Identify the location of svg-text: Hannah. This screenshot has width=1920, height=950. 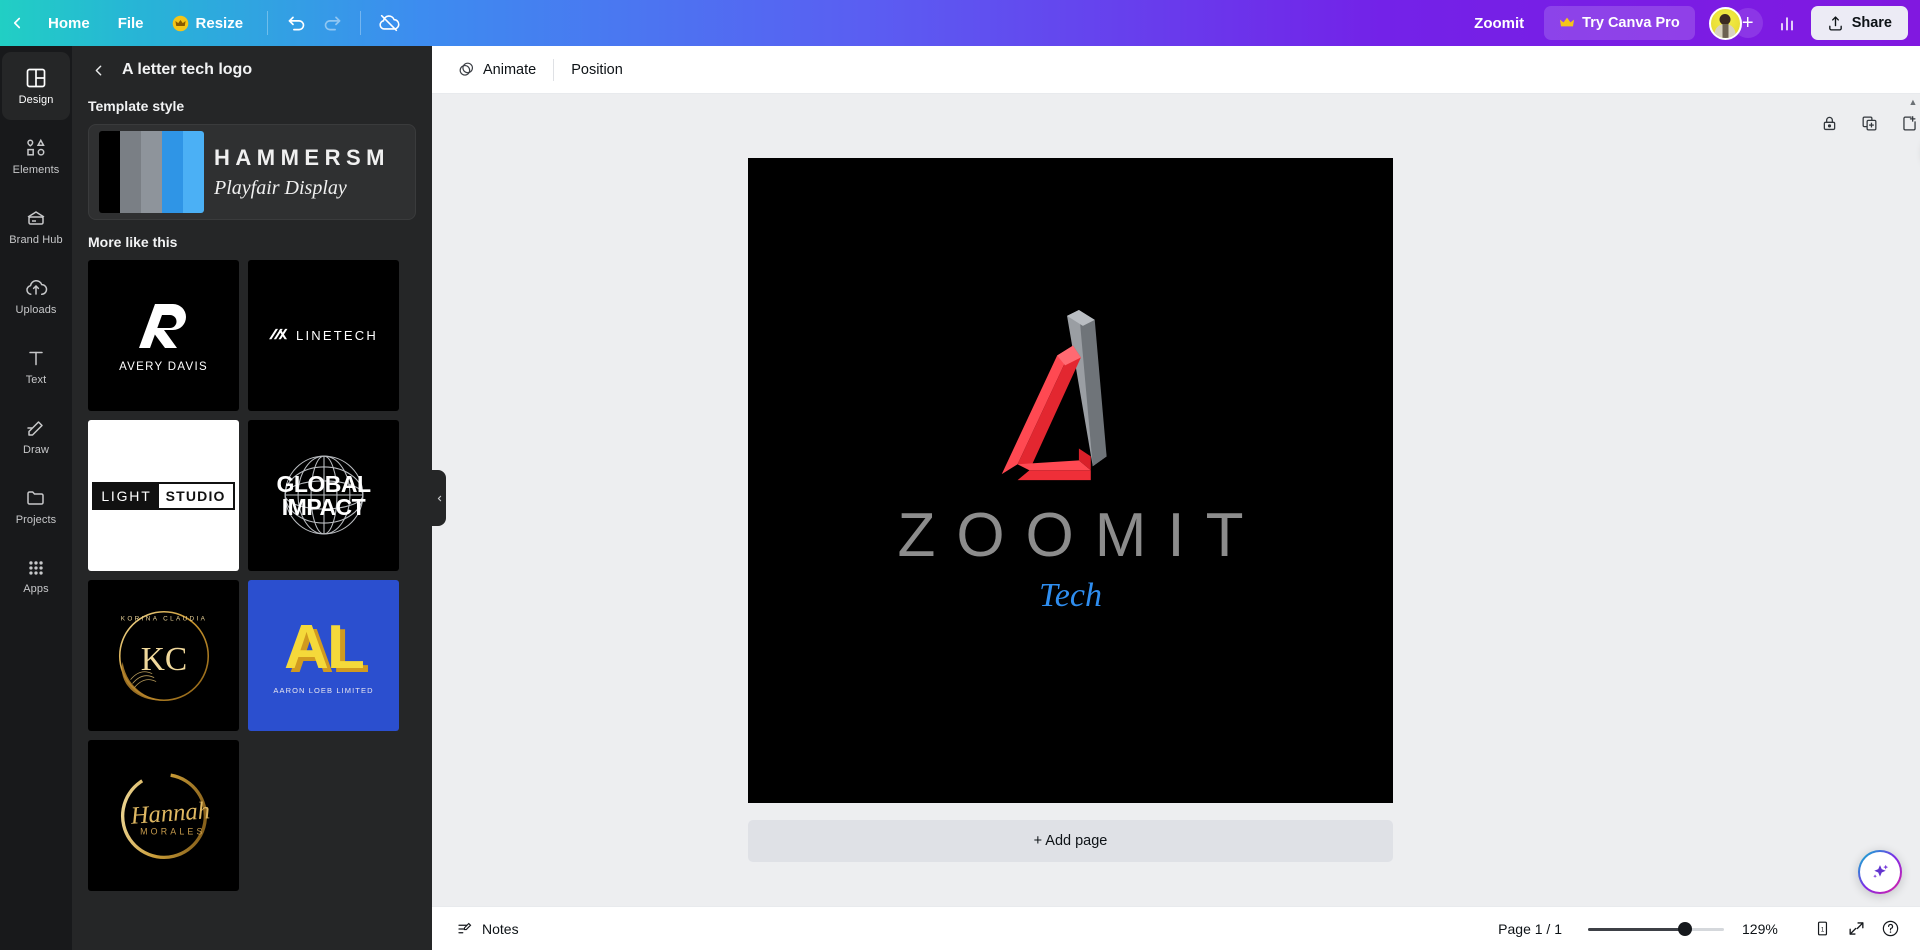
(169, 813).